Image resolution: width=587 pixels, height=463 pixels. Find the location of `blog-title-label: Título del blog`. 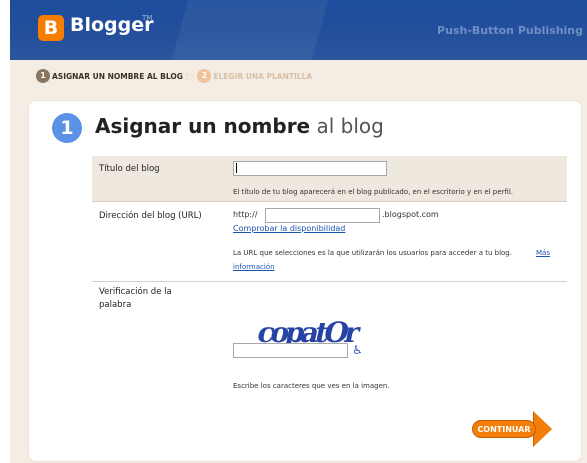

blog-title-label: Título del blog is located at coordinates (129, 169).